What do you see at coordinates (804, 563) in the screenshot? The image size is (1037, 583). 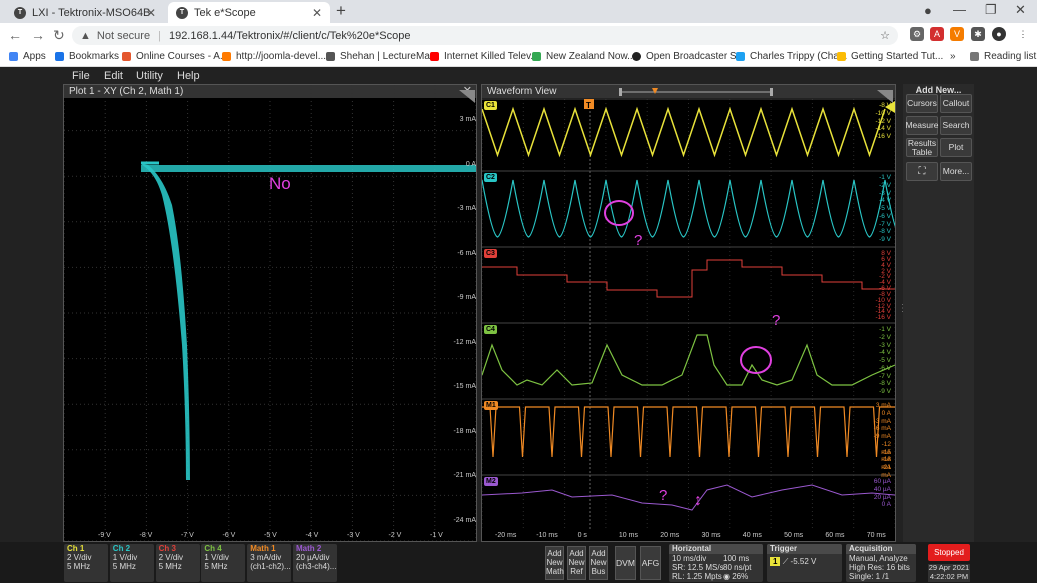 I see `trigger-badge: Trigger 1 ⟋ -5.52 V` at bounding box center [804, 563].